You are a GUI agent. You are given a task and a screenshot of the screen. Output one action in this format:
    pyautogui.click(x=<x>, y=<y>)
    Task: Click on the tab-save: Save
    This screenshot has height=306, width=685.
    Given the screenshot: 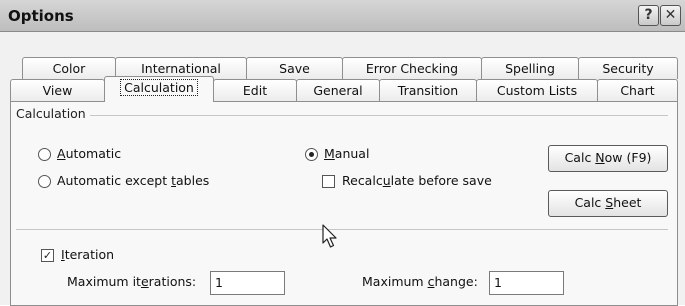 What is the action you would take?
    pyautogui.click(x=294, y=68)
    